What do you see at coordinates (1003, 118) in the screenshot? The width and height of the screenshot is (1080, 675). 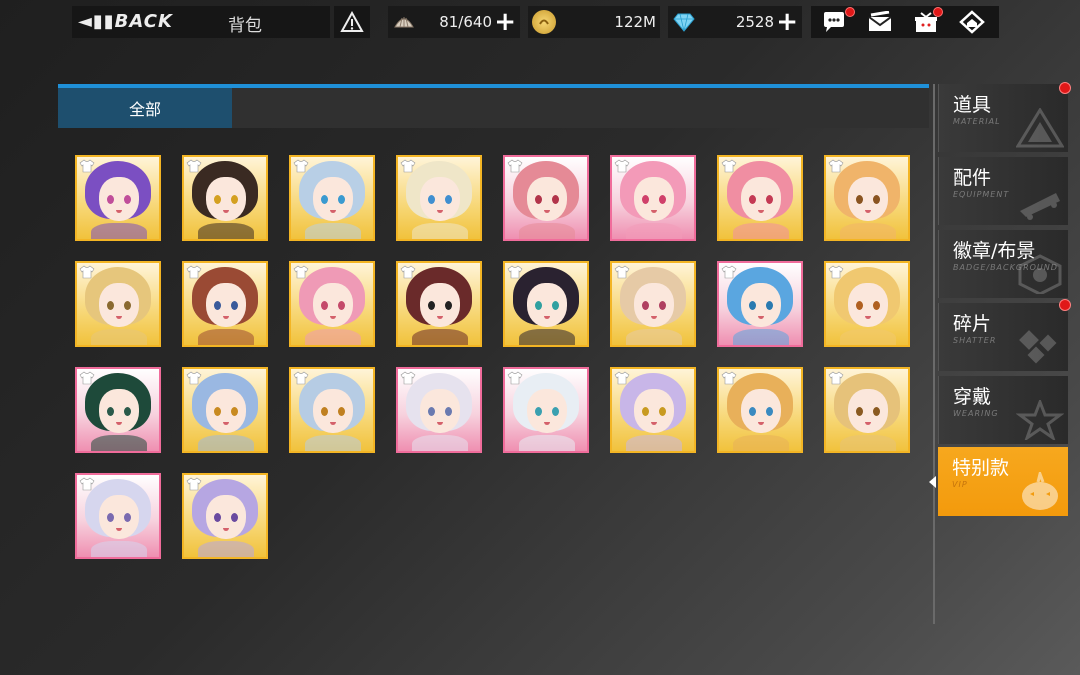 I see `side-item-material: 道具 MATERIAL` at bounding box center [1003, 118].